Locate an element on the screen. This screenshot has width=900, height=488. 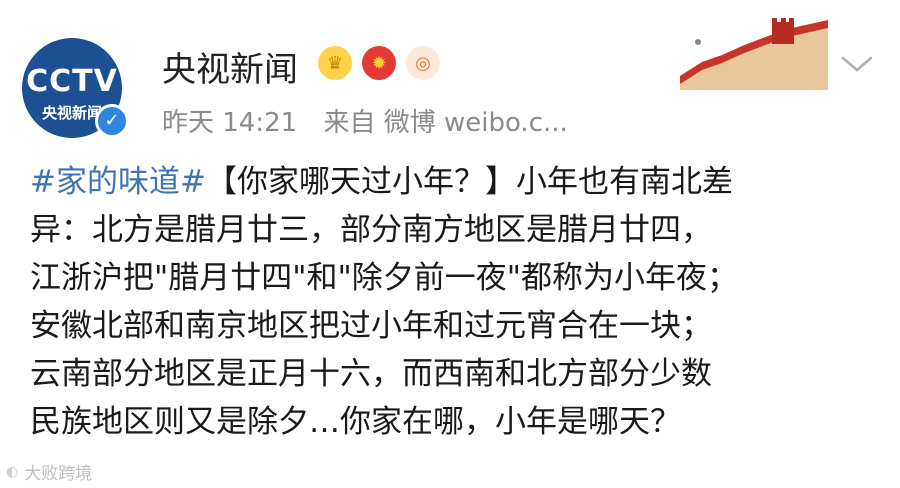
avatar-logo: CCTV is located at coordinates (72, 81).